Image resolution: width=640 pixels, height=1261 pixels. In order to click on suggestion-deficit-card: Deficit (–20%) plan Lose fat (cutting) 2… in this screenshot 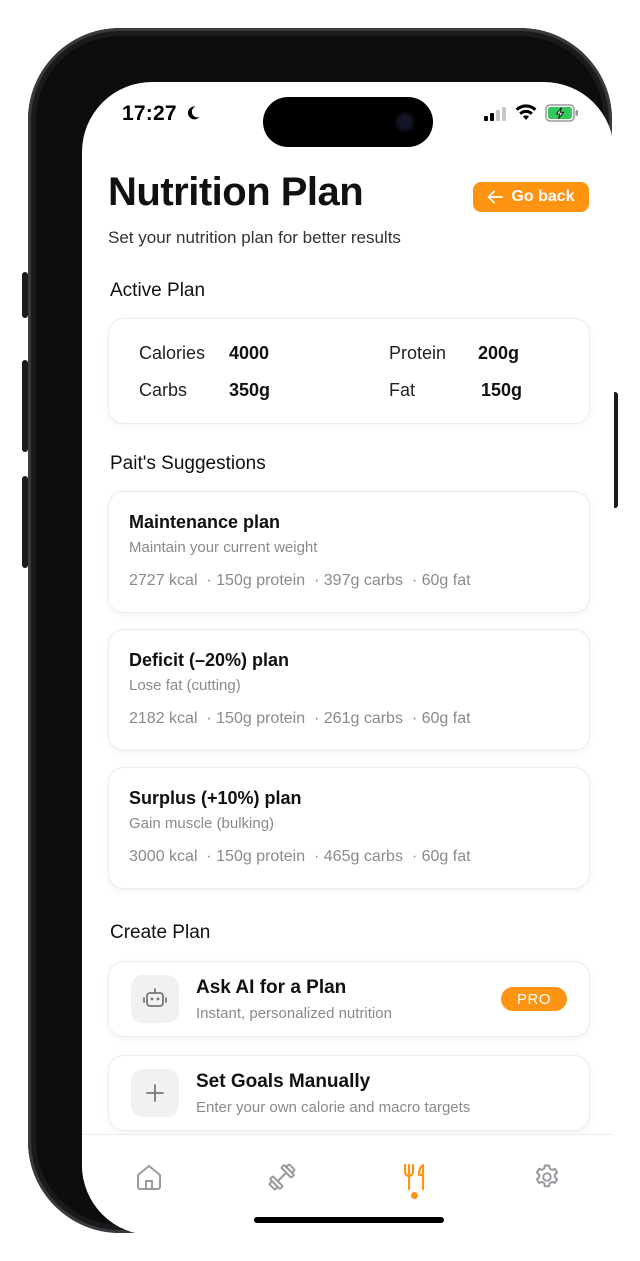, I will do `click(349, 690)`.